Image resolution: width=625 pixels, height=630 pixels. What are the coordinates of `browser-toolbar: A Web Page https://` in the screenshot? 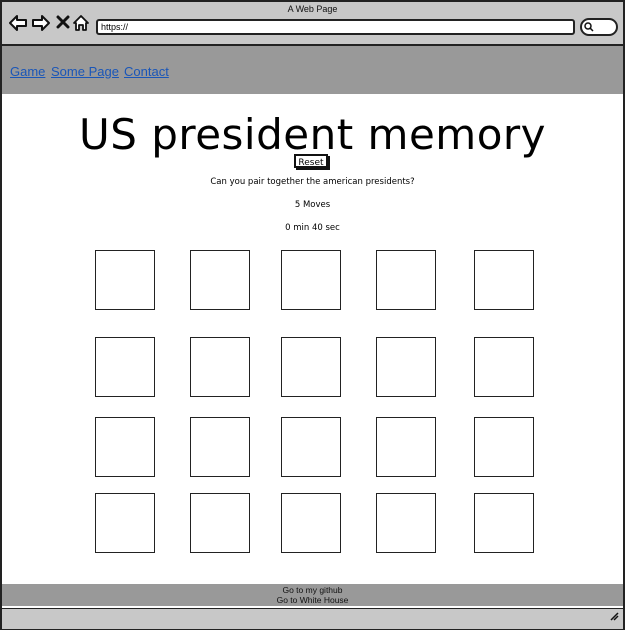 It's located at (312, 24).